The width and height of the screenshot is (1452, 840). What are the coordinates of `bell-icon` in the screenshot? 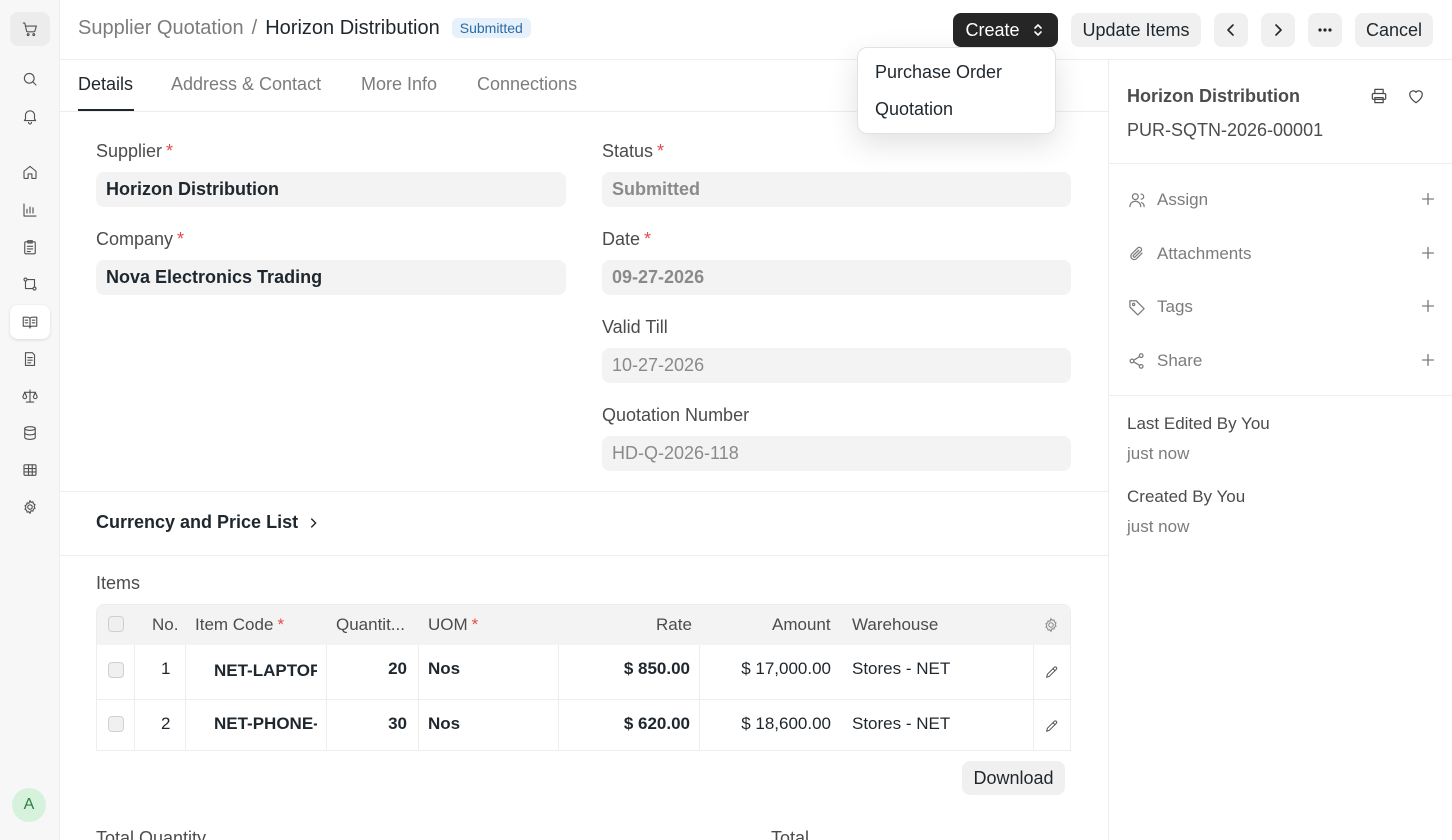 It's located at (30, 116).